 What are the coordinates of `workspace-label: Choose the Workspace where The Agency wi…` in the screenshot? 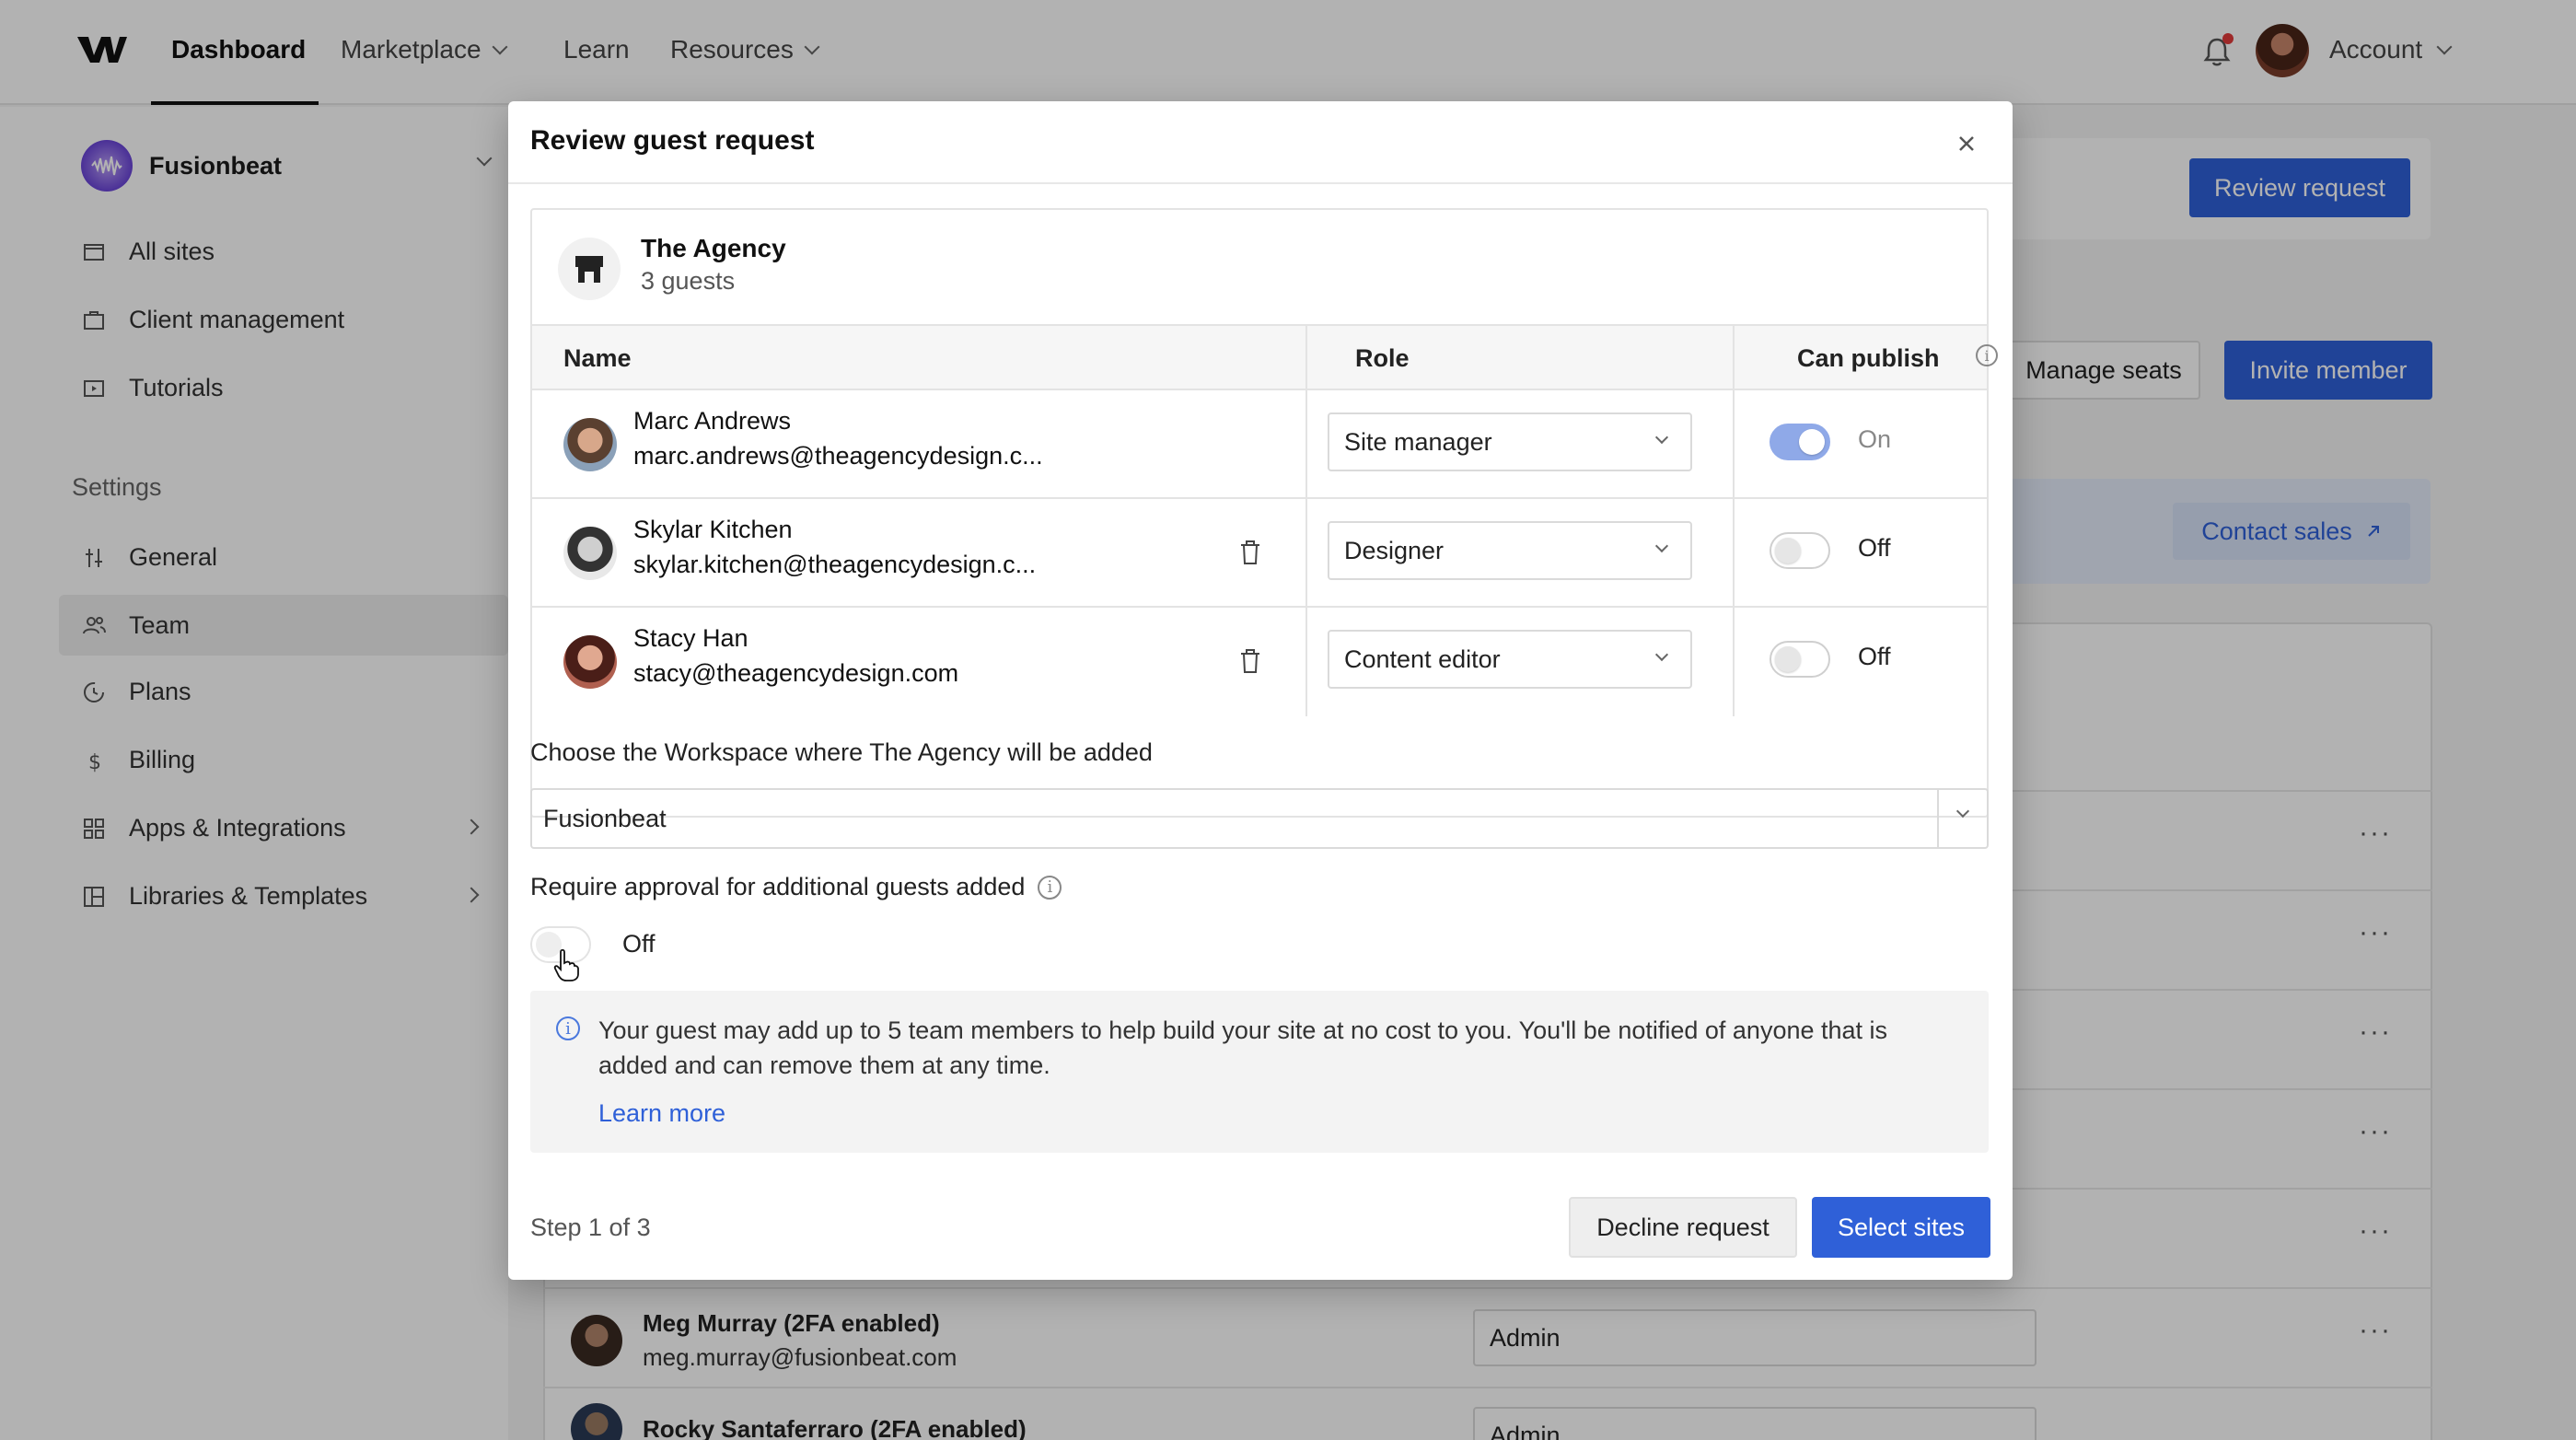 It's located at (841, 752).